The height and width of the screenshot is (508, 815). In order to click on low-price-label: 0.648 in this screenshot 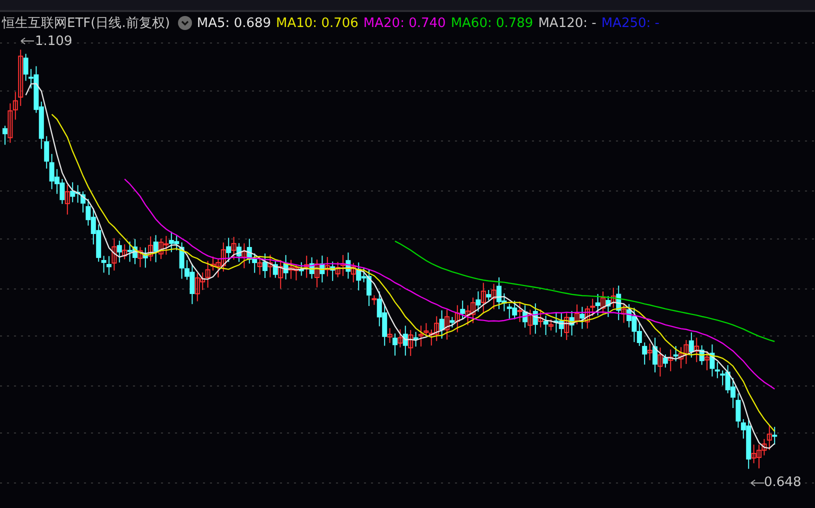, I will do `click(783, 482)`.